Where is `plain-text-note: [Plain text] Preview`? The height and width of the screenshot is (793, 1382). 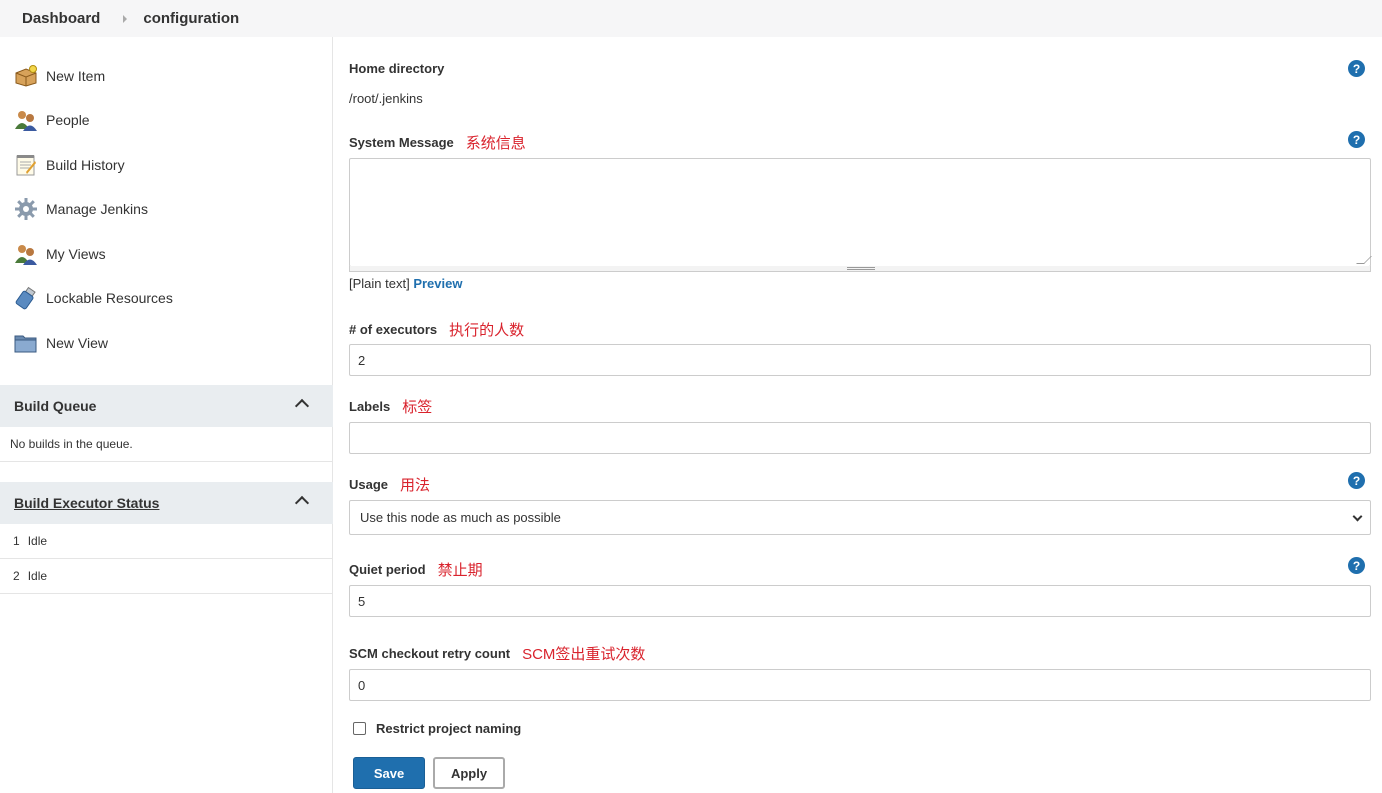 plain-text-note: [Plain text] Preview is located at coordinates (405, 283).